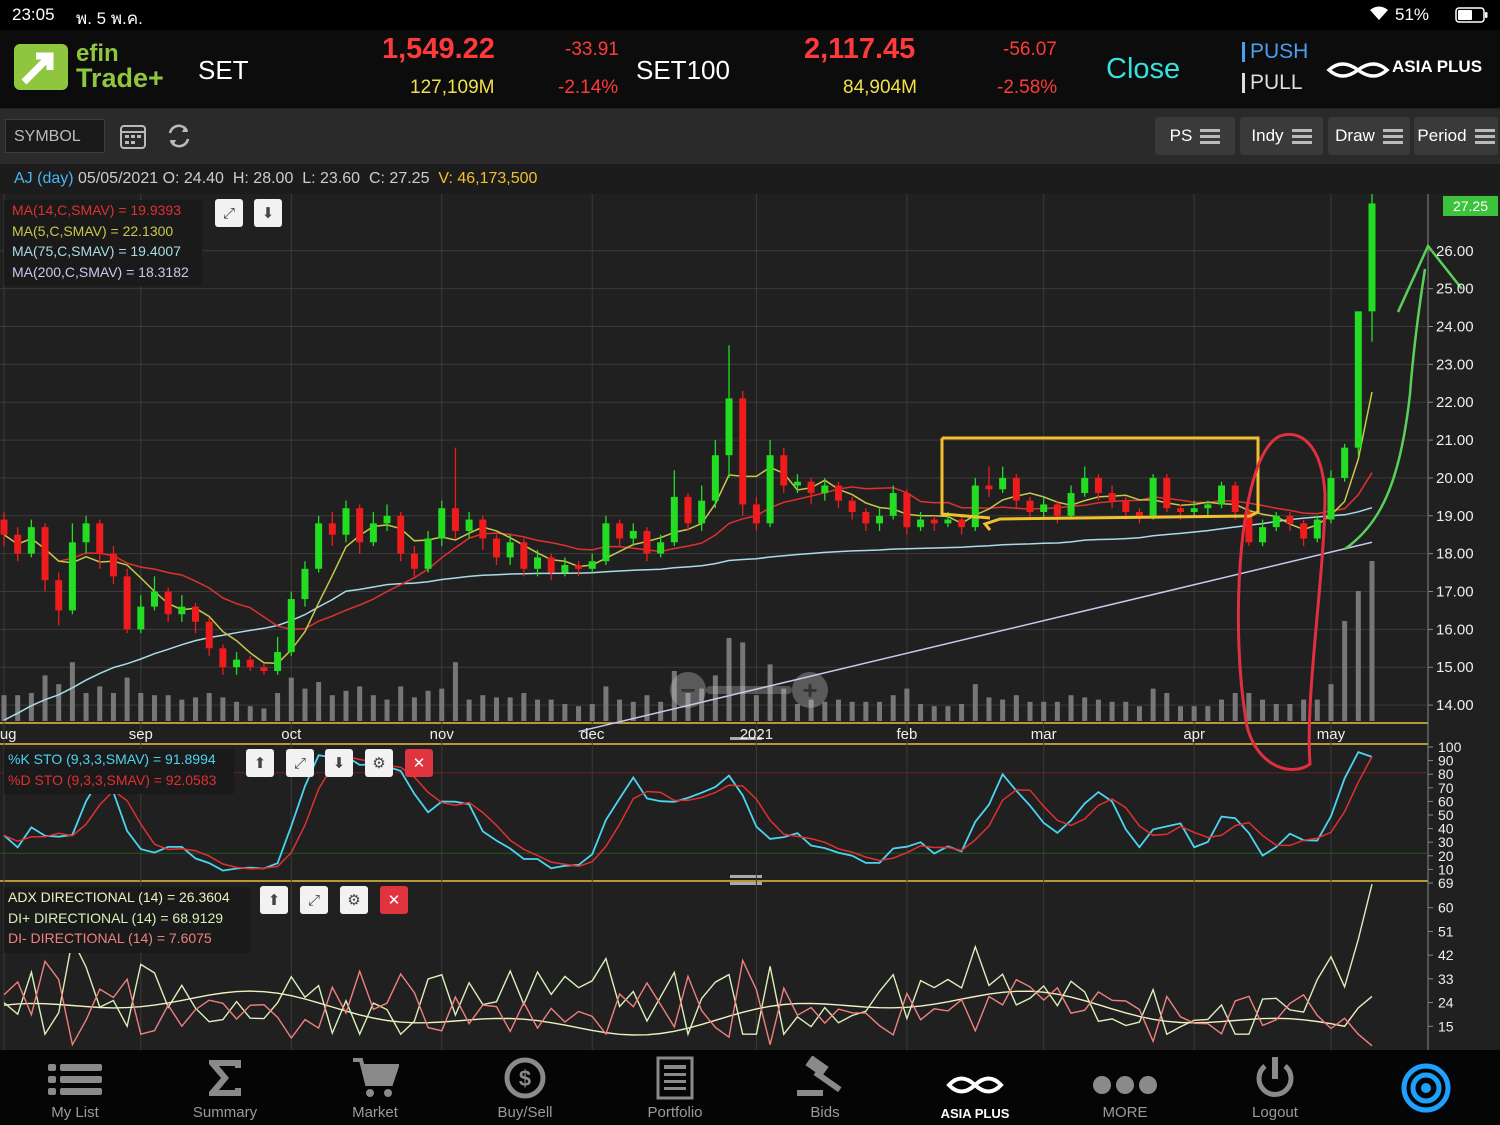 The height and width of the screenshot is (1125, 1500). What do you see at coordinates (133, 138) in the screenshot?
I see `calendar-icon` at bounding box center [133, 138].